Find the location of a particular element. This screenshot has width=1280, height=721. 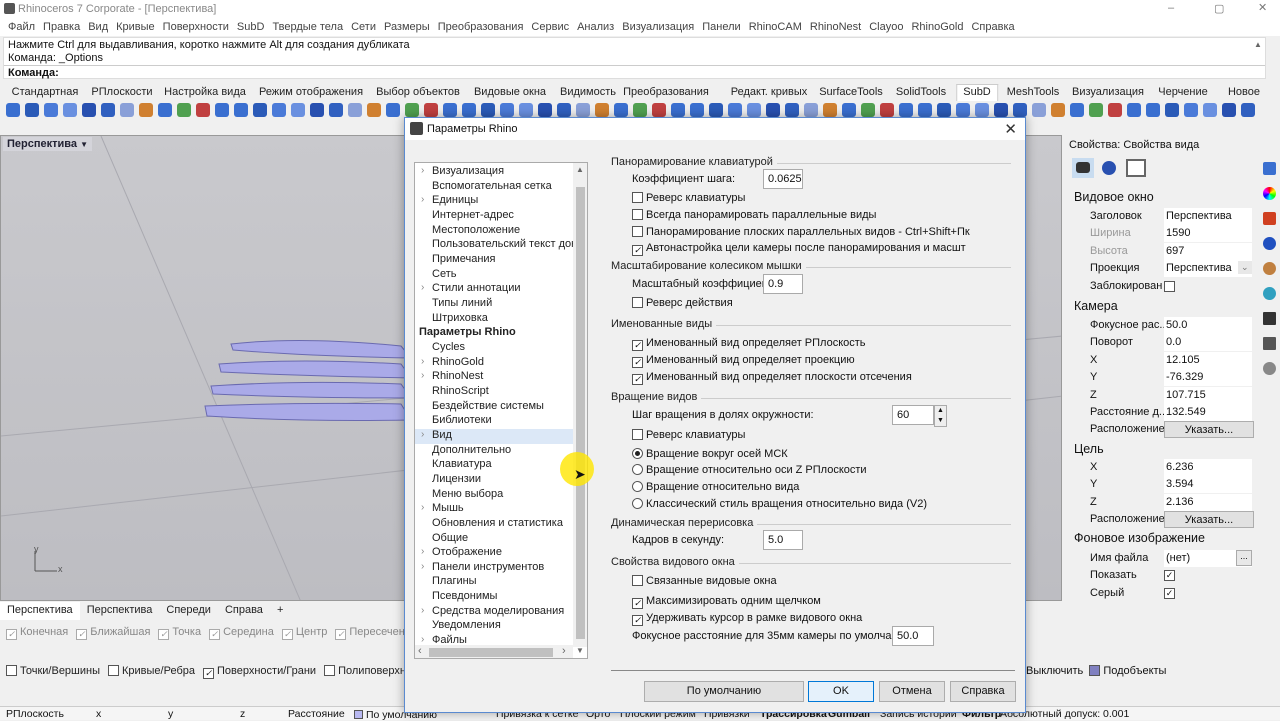

tree-item: › Средства моделирования is located at coordinates (494, 612).